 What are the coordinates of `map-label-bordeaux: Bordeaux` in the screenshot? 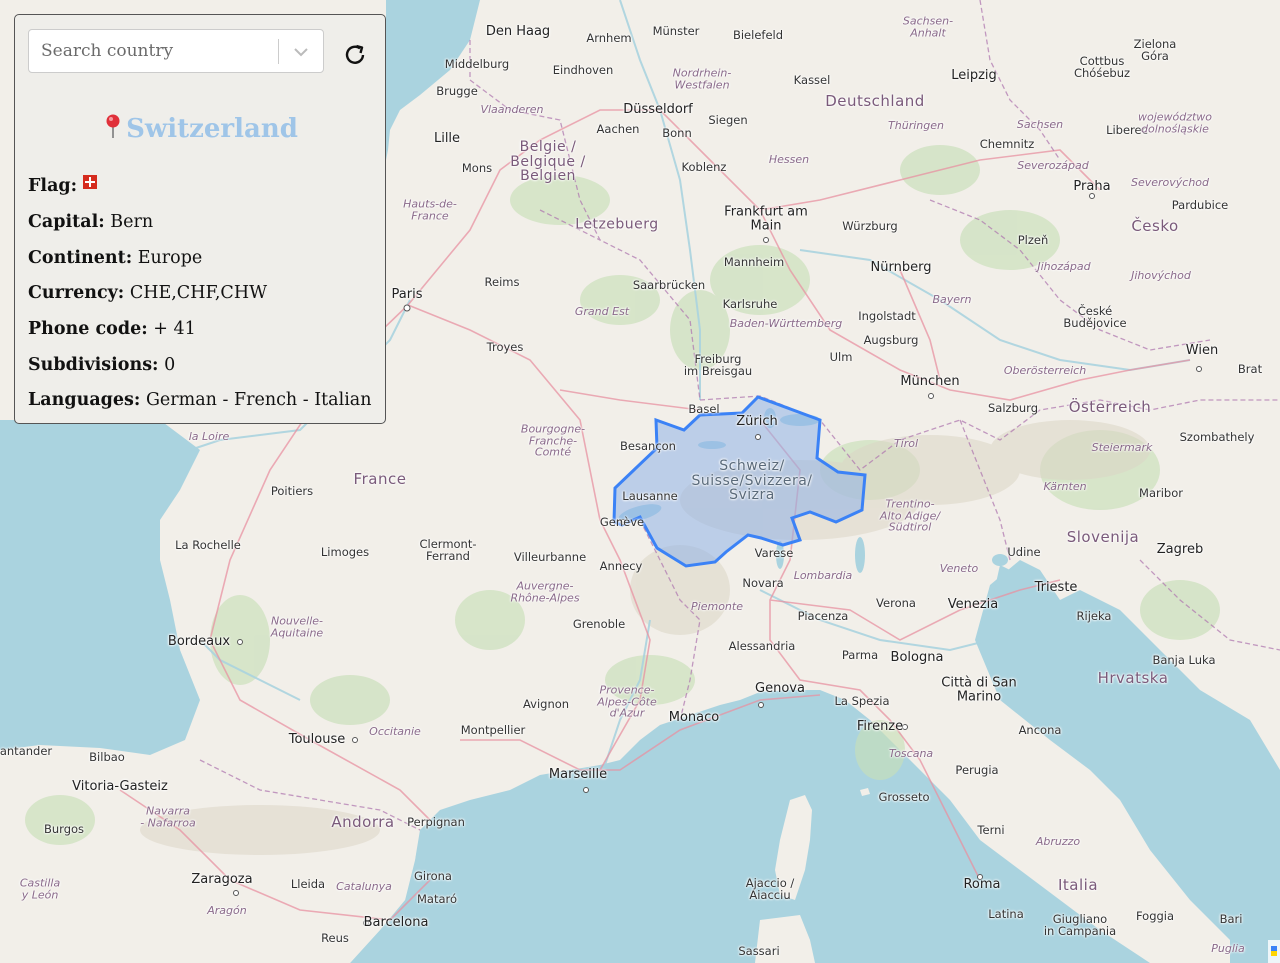 It's located at (199, 642).